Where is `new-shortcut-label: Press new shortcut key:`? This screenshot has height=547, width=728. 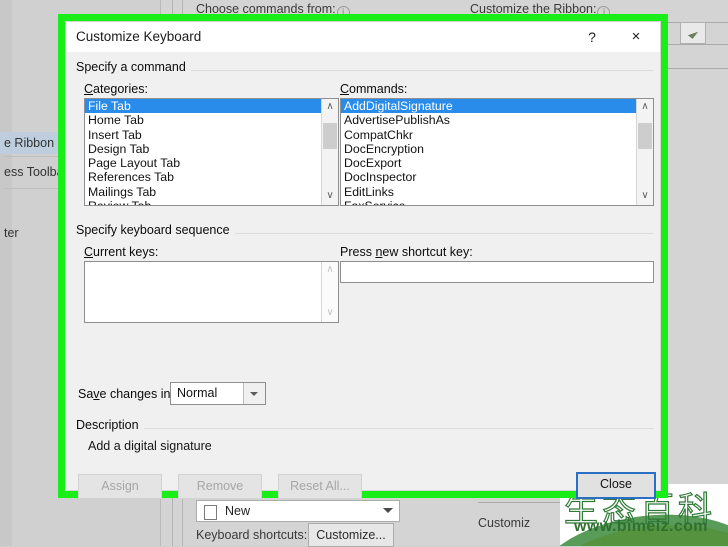 new-shortcut-label: Press new shortcut key: is located at coordinates (406, 252).